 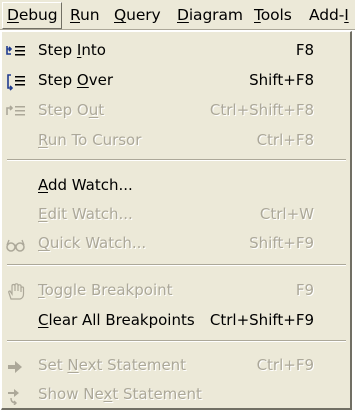 What do you see at coordinates (176, 243) in the screenshot?
I see `menu-item-quick-watch: Quick Watch... Shift+F9` at bounding box center [176, 243].